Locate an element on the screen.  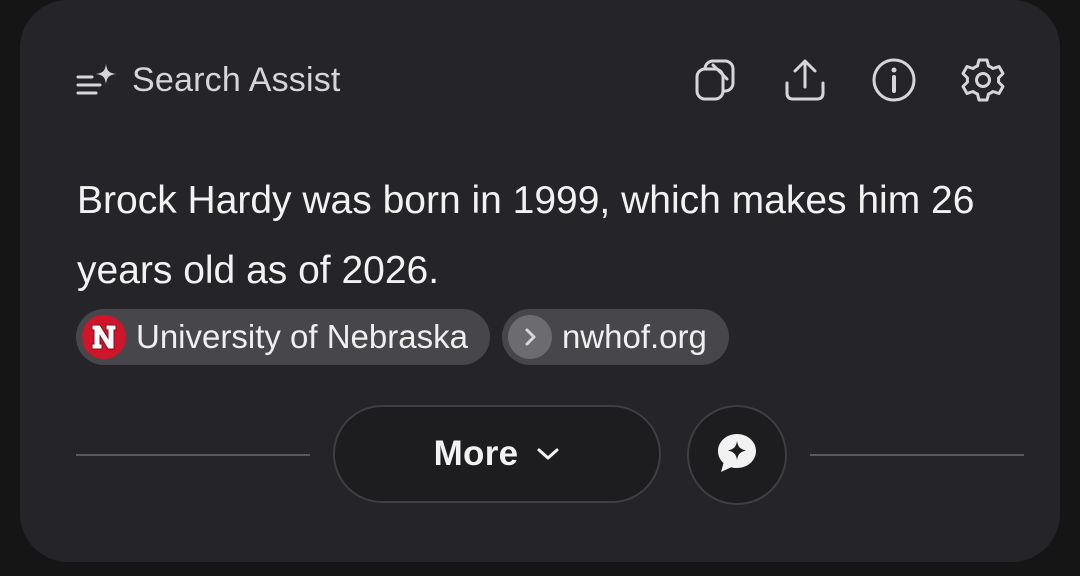
more-label: More is located at coordinates (476, 453).